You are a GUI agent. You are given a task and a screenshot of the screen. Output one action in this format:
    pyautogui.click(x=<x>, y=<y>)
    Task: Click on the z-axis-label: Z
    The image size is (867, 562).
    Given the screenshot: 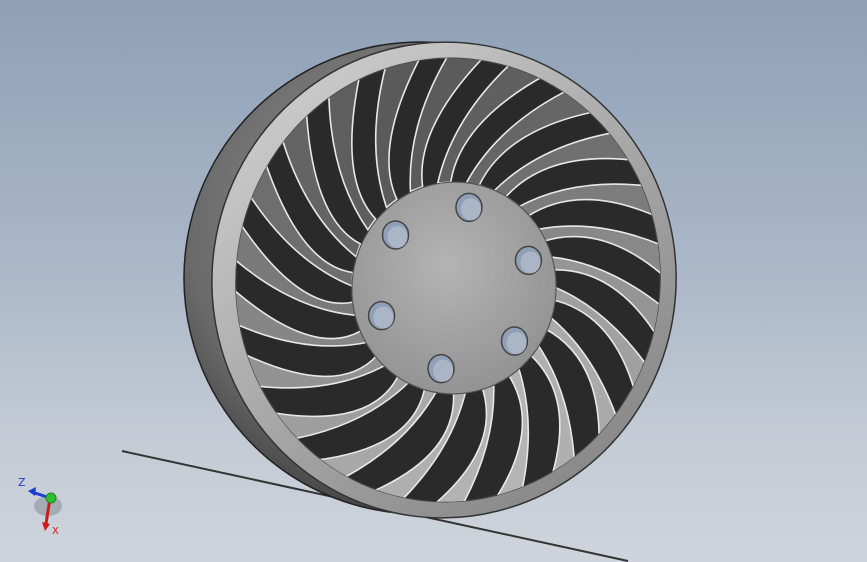 What is the action you would take?
    pyautogui.click(x=22, y=482)
    